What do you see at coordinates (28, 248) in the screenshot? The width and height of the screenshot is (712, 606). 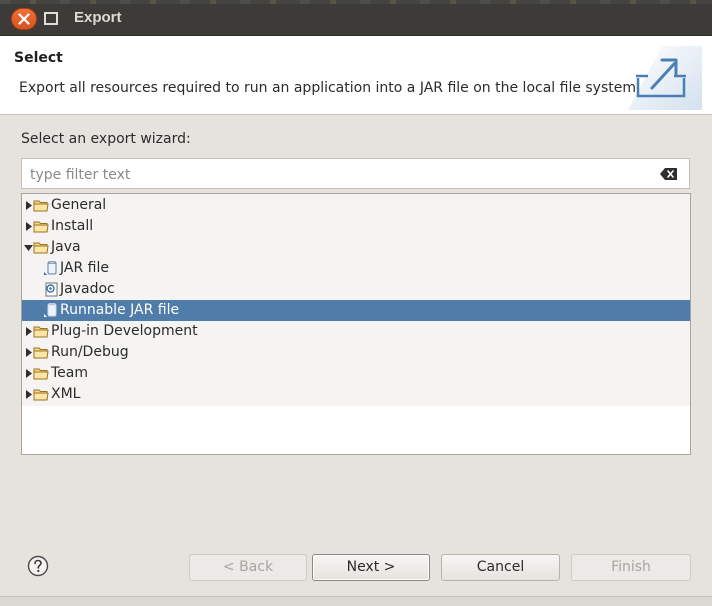 I see `collapse-arrow-icon` at bounding box center [28, 248].